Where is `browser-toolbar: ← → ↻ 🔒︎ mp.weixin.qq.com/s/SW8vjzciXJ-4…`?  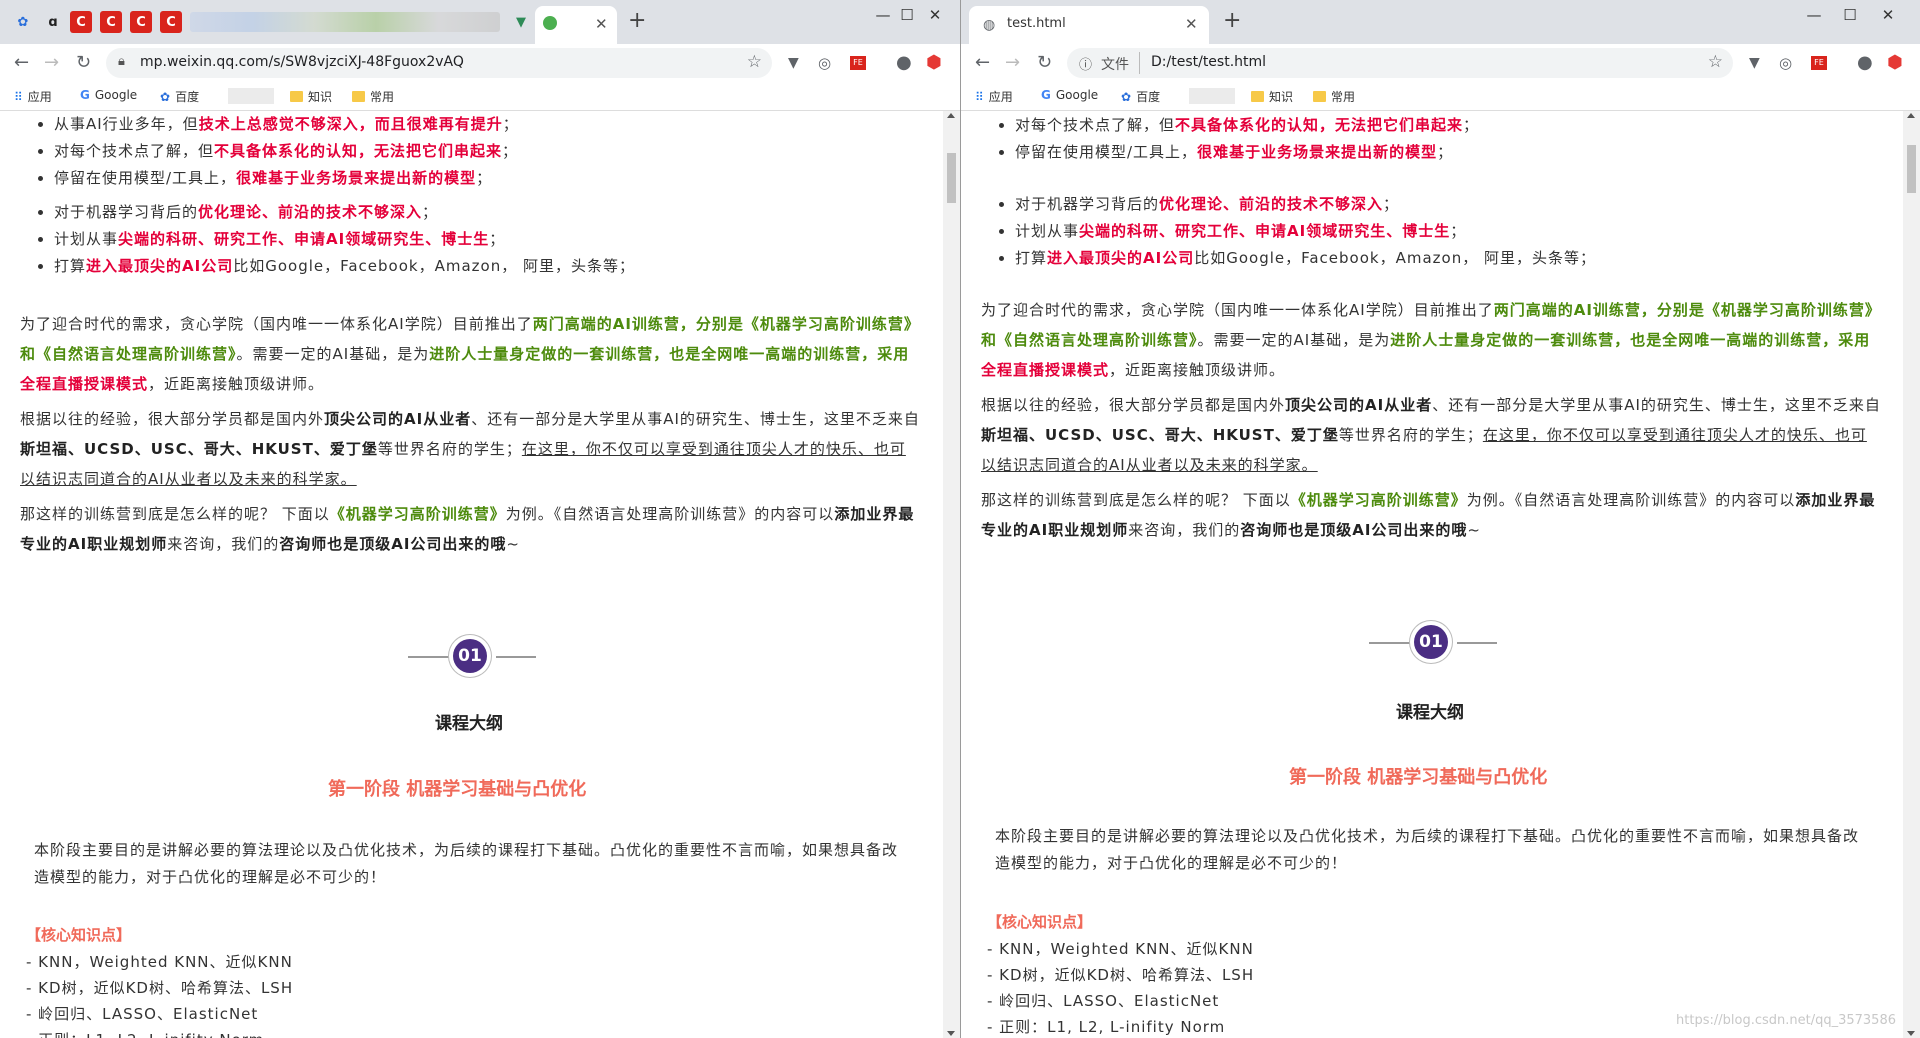
browser-toolbar: ← → ↻ 🔒︎ mp.weixin.qq.com/s/SW8vjzciXJ-4… is located at coordinates (480, 63).